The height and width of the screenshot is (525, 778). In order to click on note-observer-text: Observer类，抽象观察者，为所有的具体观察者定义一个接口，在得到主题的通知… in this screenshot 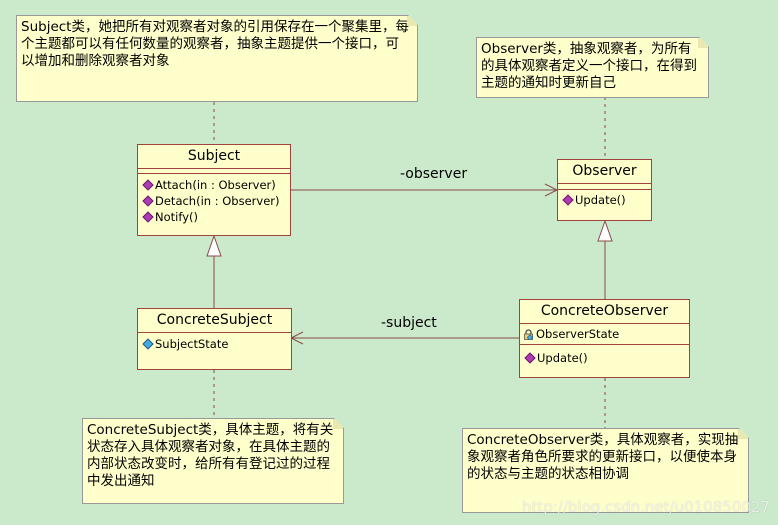, I will do `click(589, 66)`.